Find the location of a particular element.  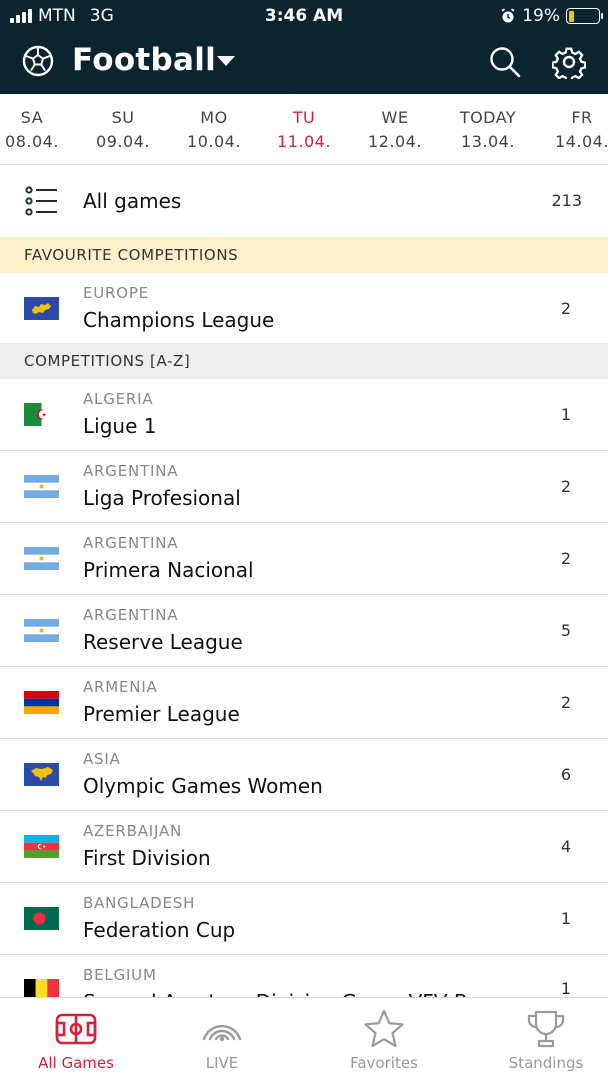

nav-label: LIVE is located at coordinates (222, 1063).